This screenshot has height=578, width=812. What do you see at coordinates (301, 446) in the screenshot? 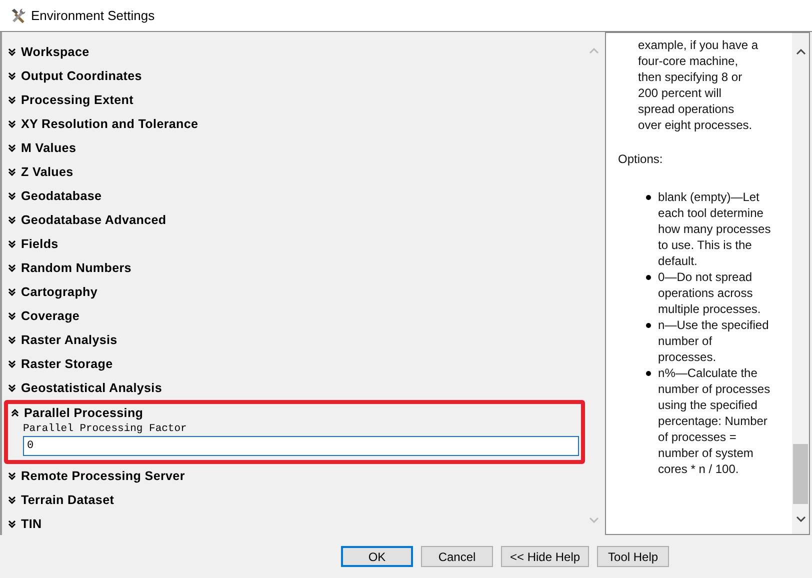
I see `input-field: 0` at bounding box center [301, 446].